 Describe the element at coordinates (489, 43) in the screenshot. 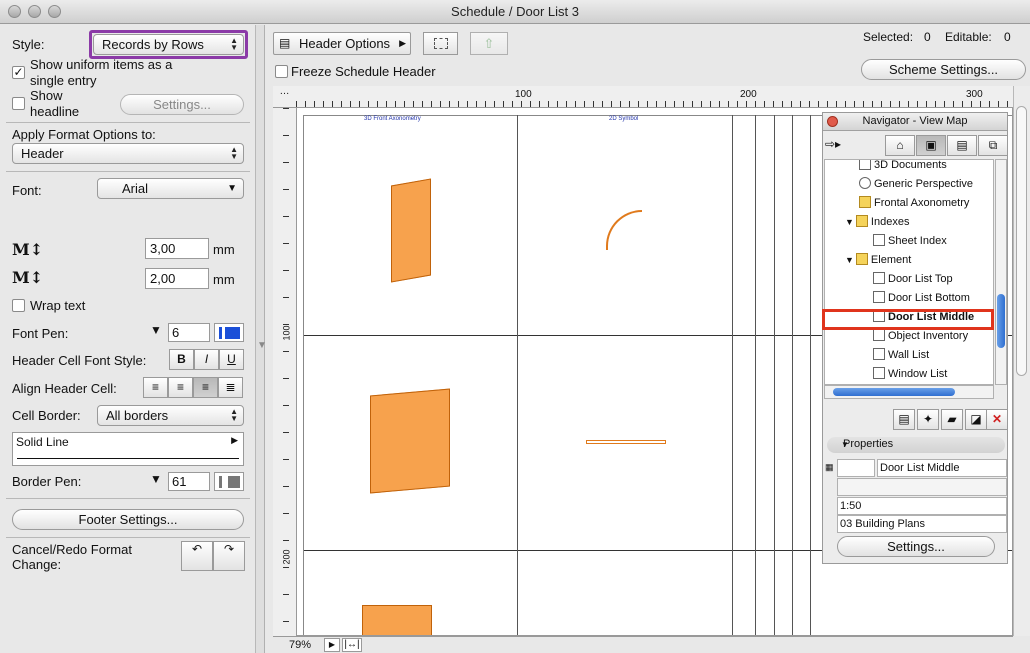

I see `export-button: ⇧` at that location.